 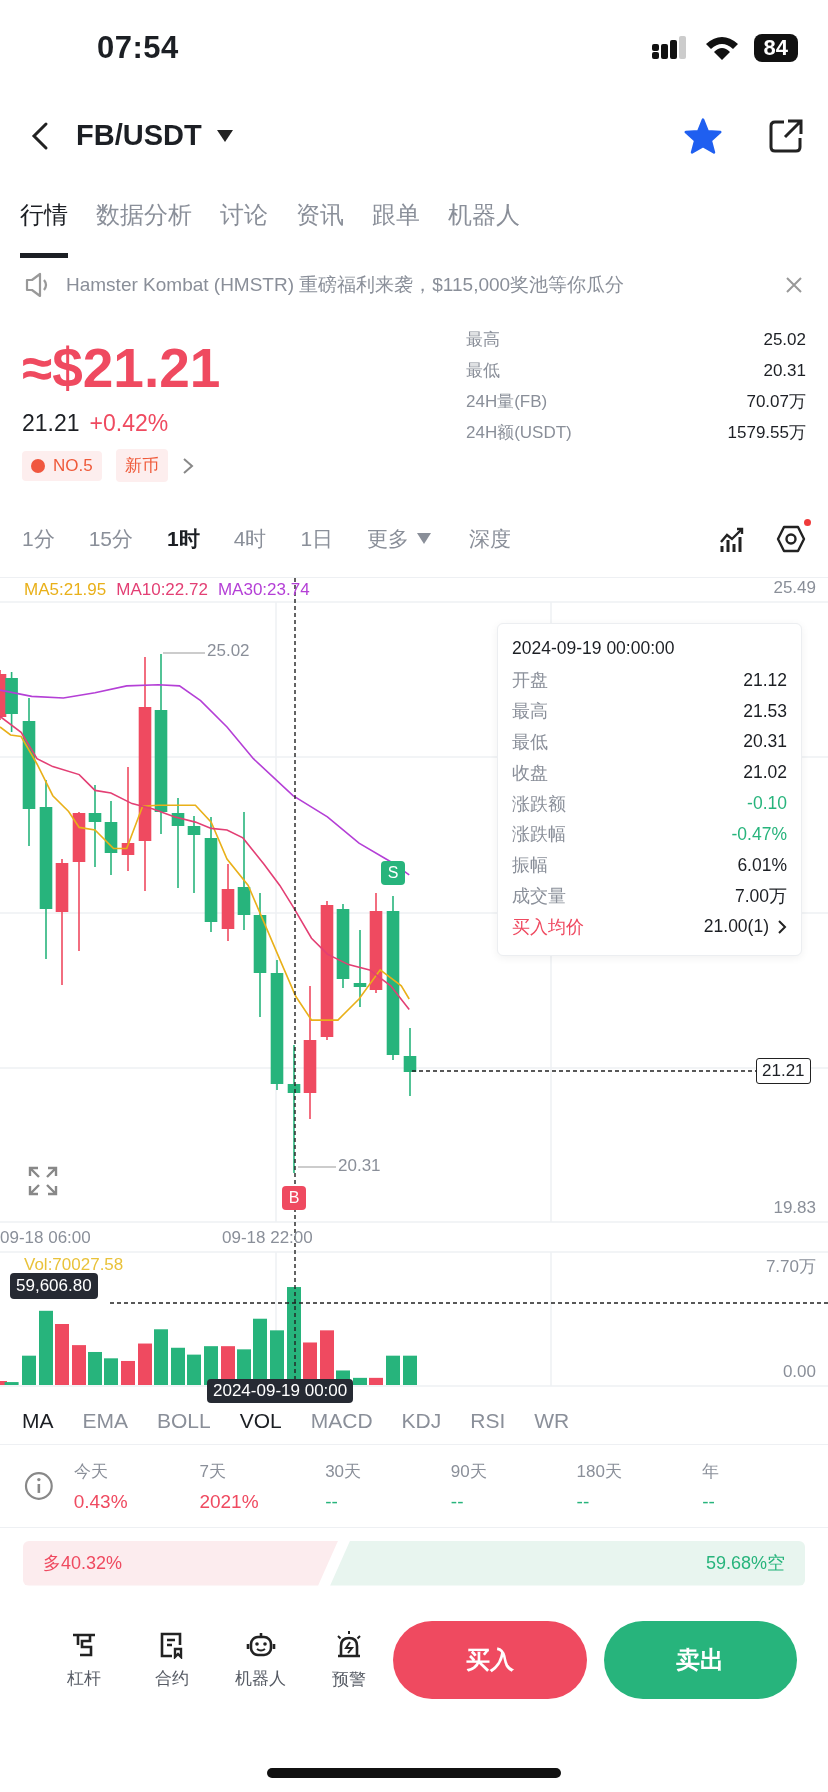 What do you see at coordinates (759, 834) in the screenshot?
I see `tooltip-value: -0.47%` at bounding box center [759, 834].